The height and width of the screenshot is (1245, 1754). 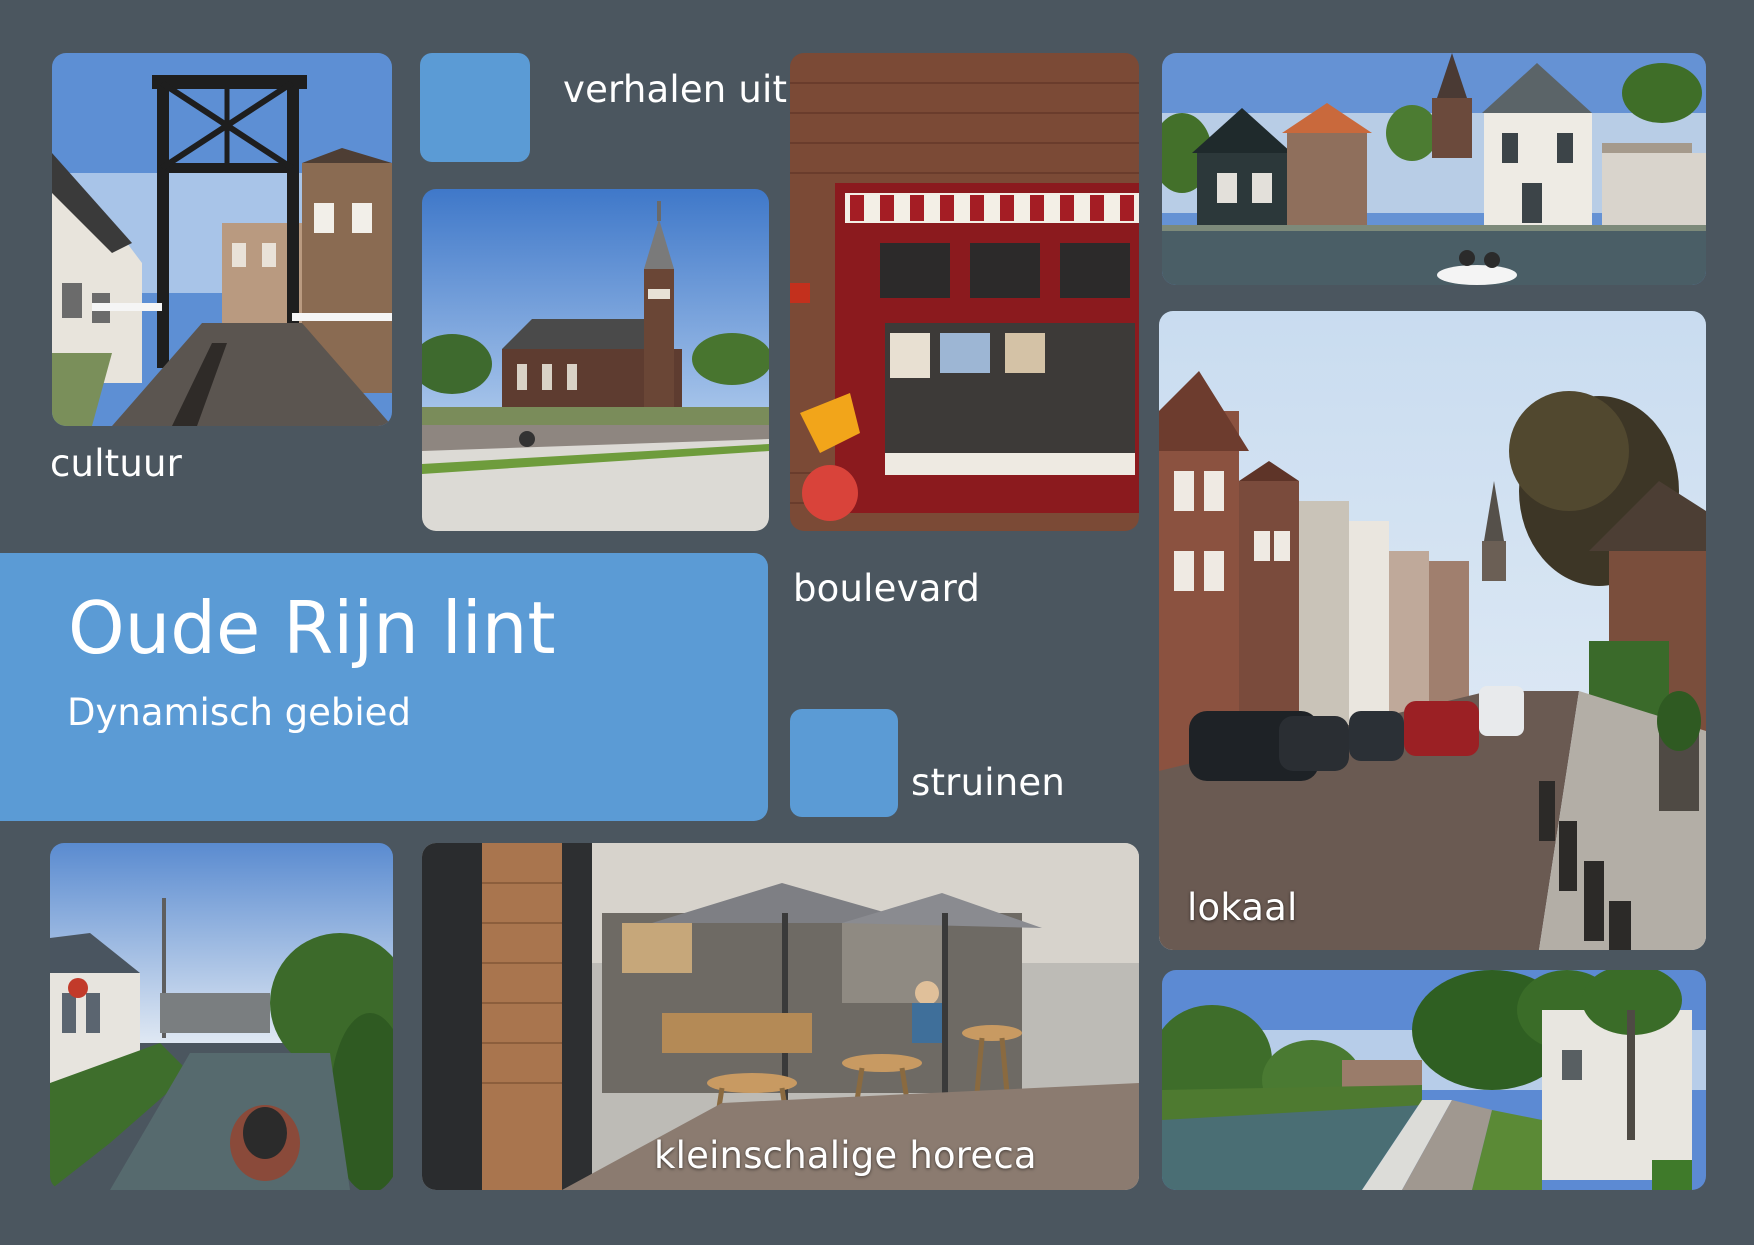 I want to click on church-photo, so click(x=595, y=360).